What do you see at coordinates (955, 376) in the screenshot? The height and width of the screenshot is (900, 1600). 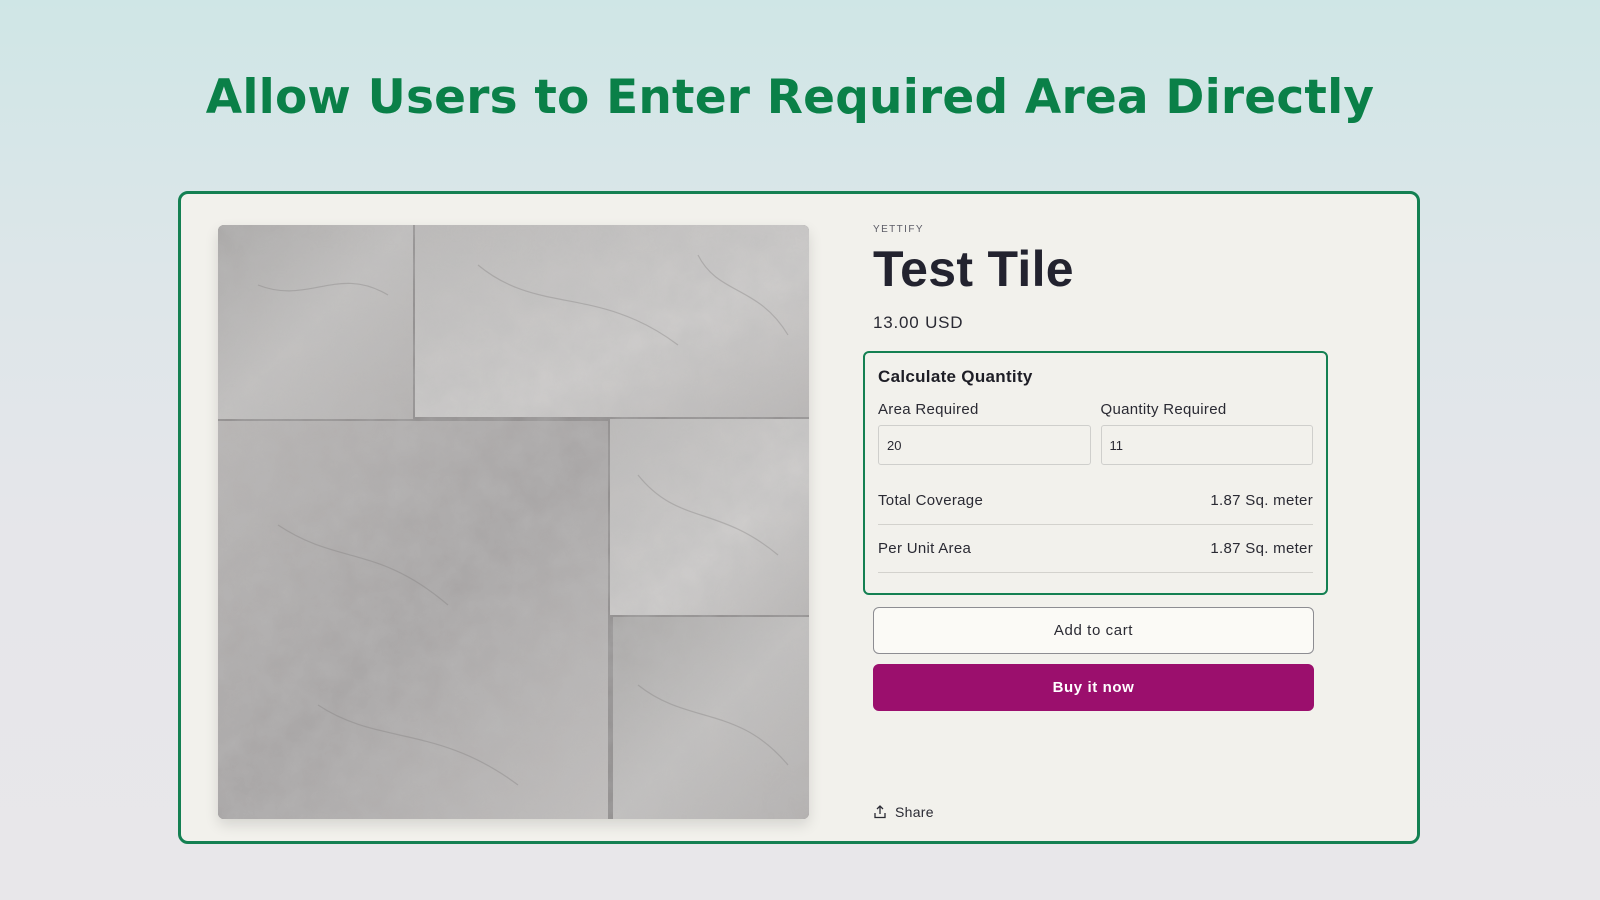 I see `calculate-quantity-title: Calculate Quantity` at bounding box center [955, 376].